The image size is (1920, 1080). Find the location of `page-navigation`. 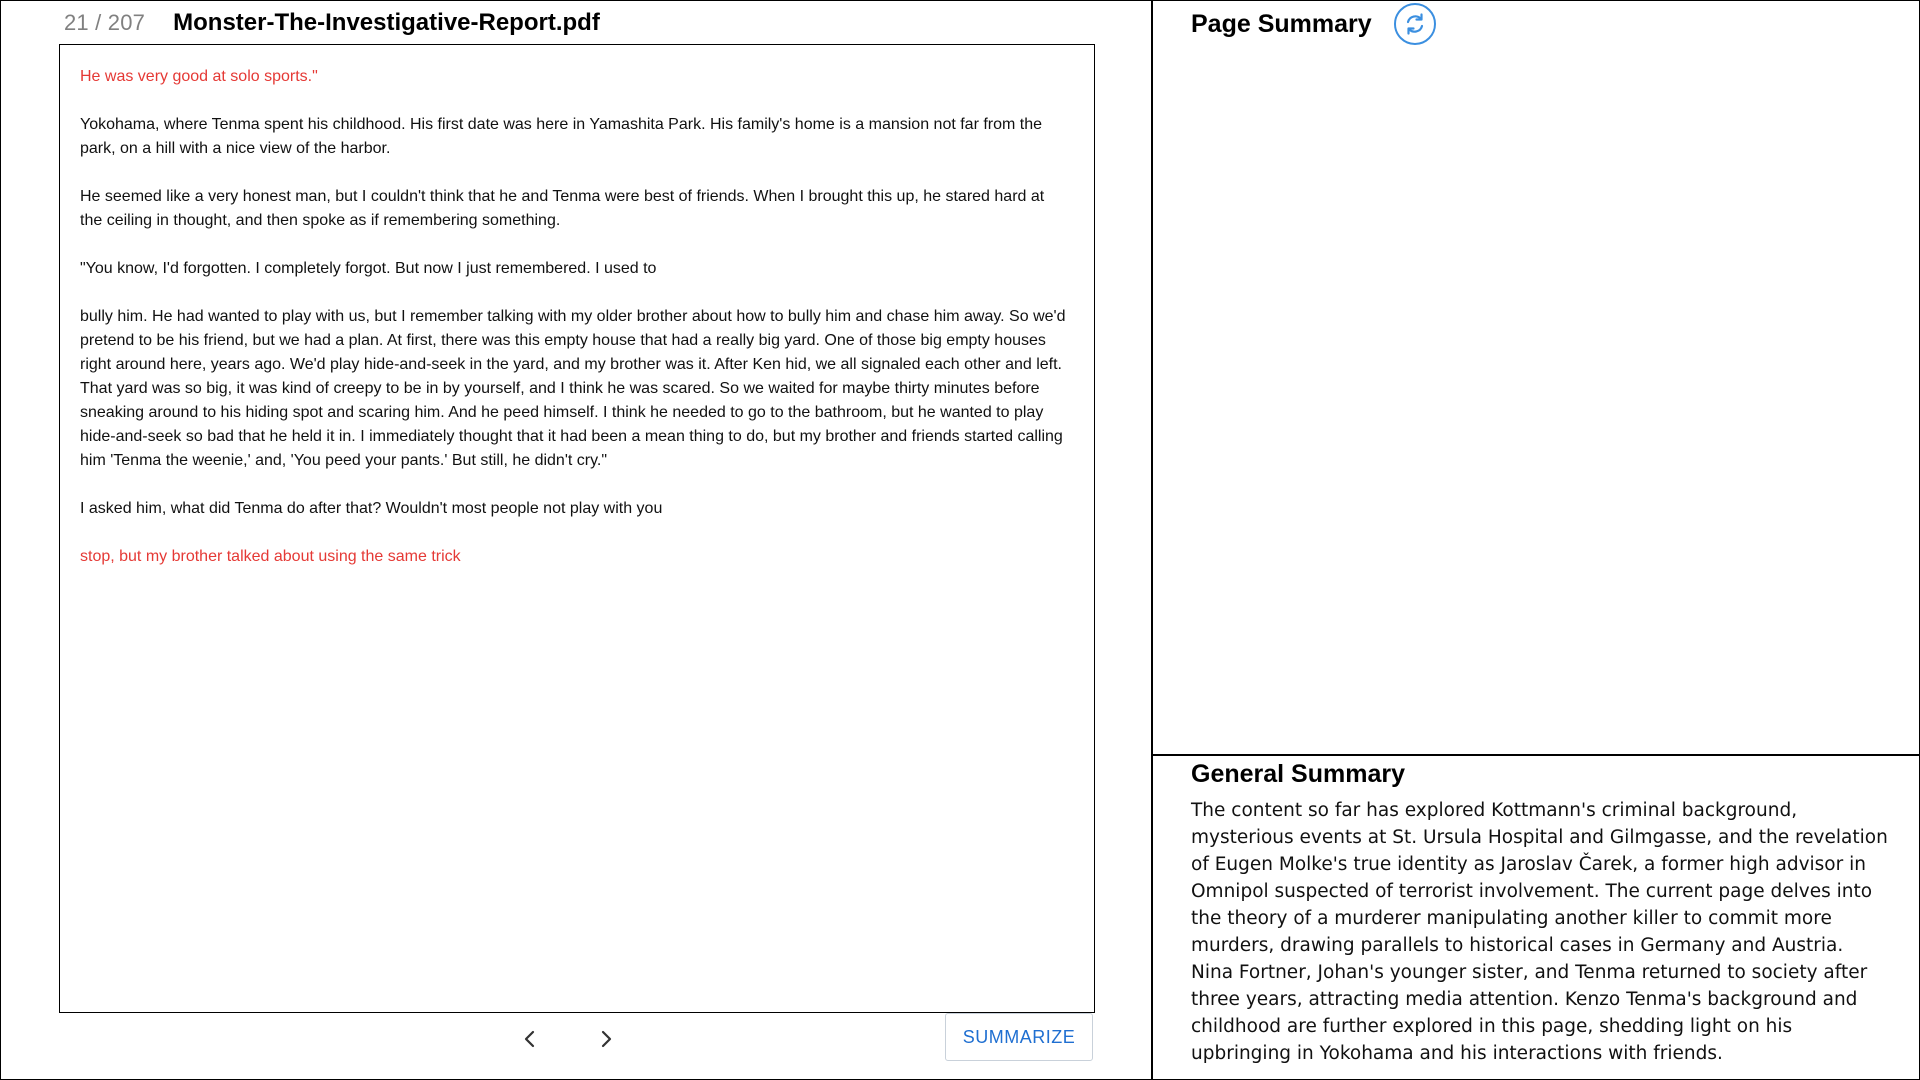

page-navigation is located at coordinates (568, 1039).